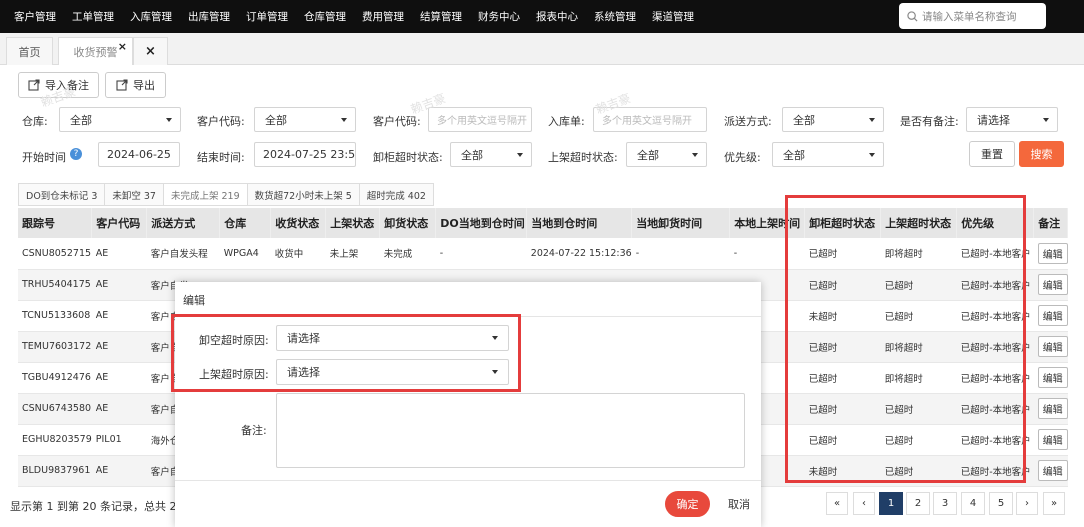 This screenshot has height=527, width=1084. I want to click on tab-current-label: 收货预警, so click(95, 52).